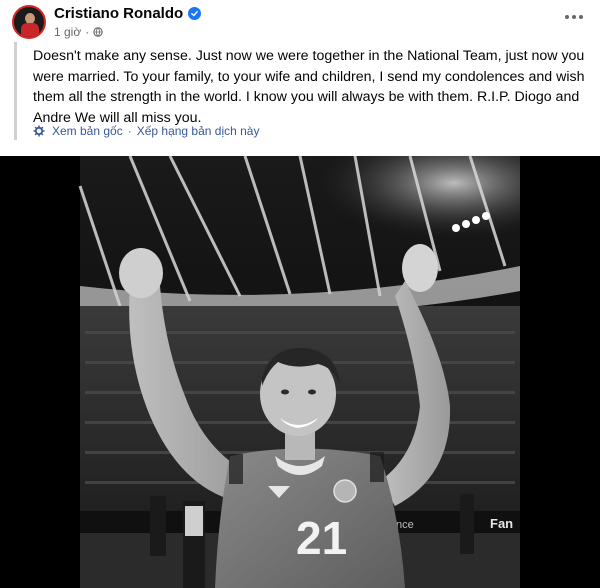 This screenshot has height=588, width=600. What do you see at coordinates (29, 22) in the screenshot?
I see `author-avatar` at bounding box center [29, 22].